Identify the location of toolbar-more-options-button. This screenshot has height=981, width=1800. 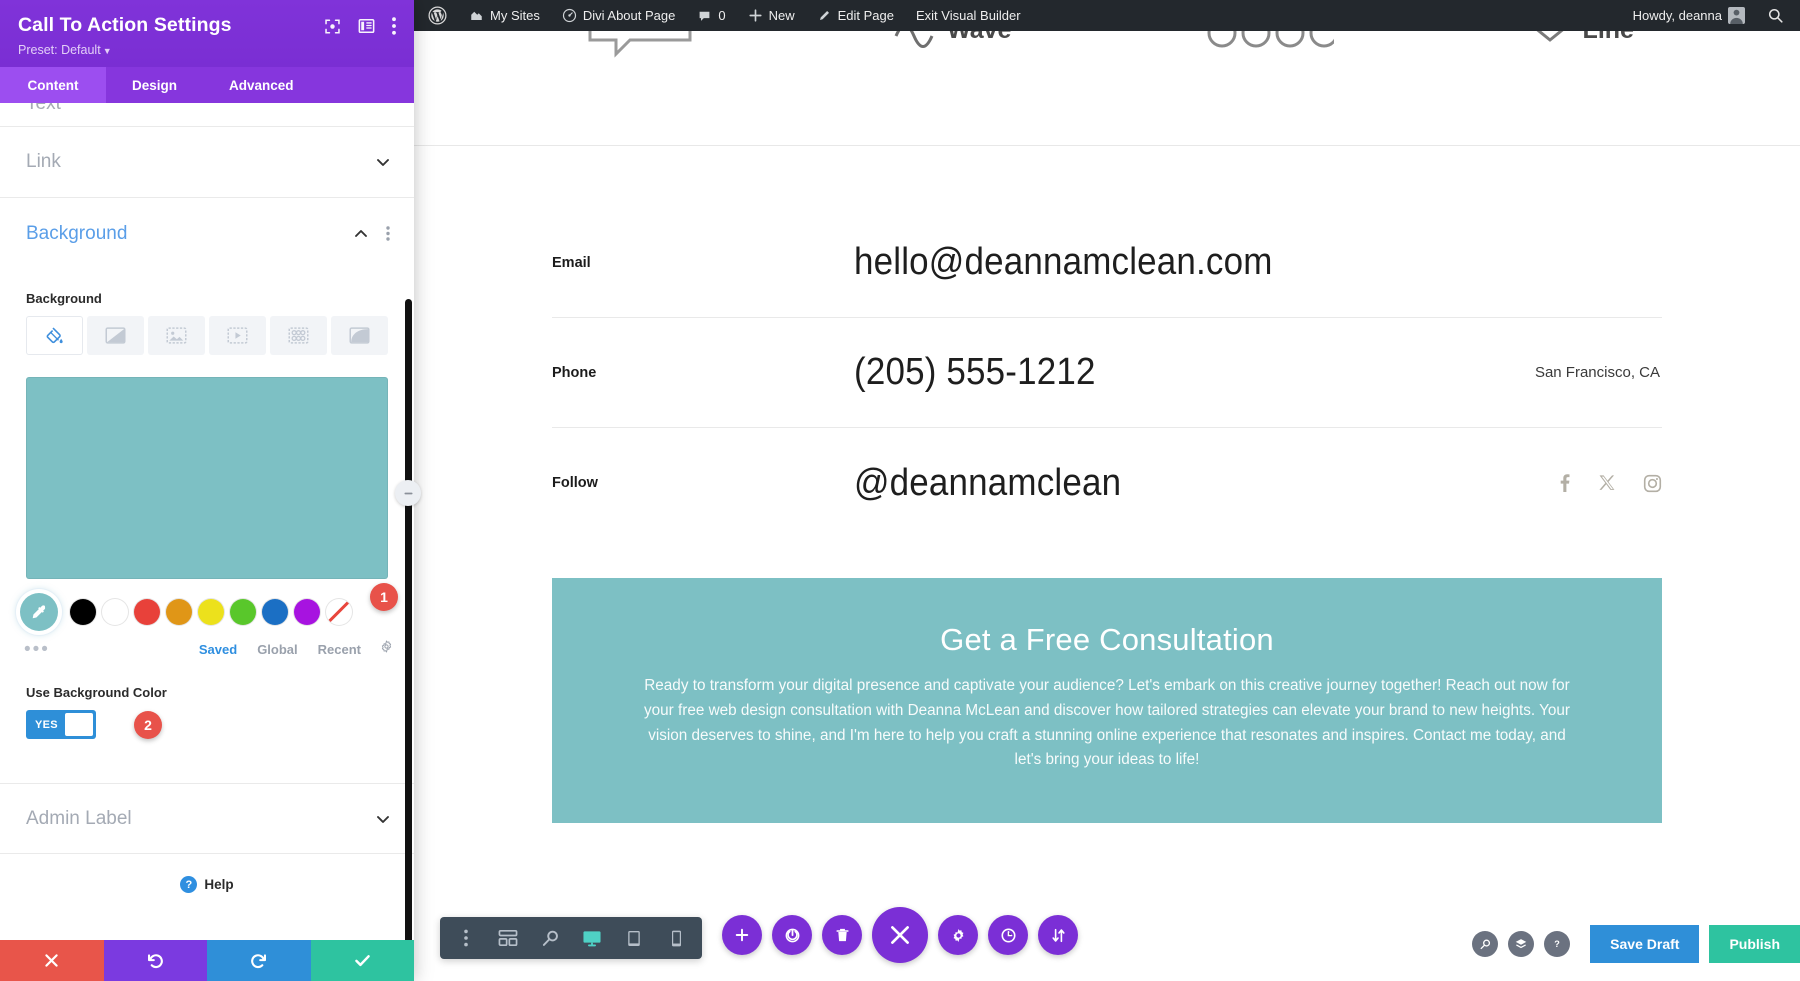
(466, 938).